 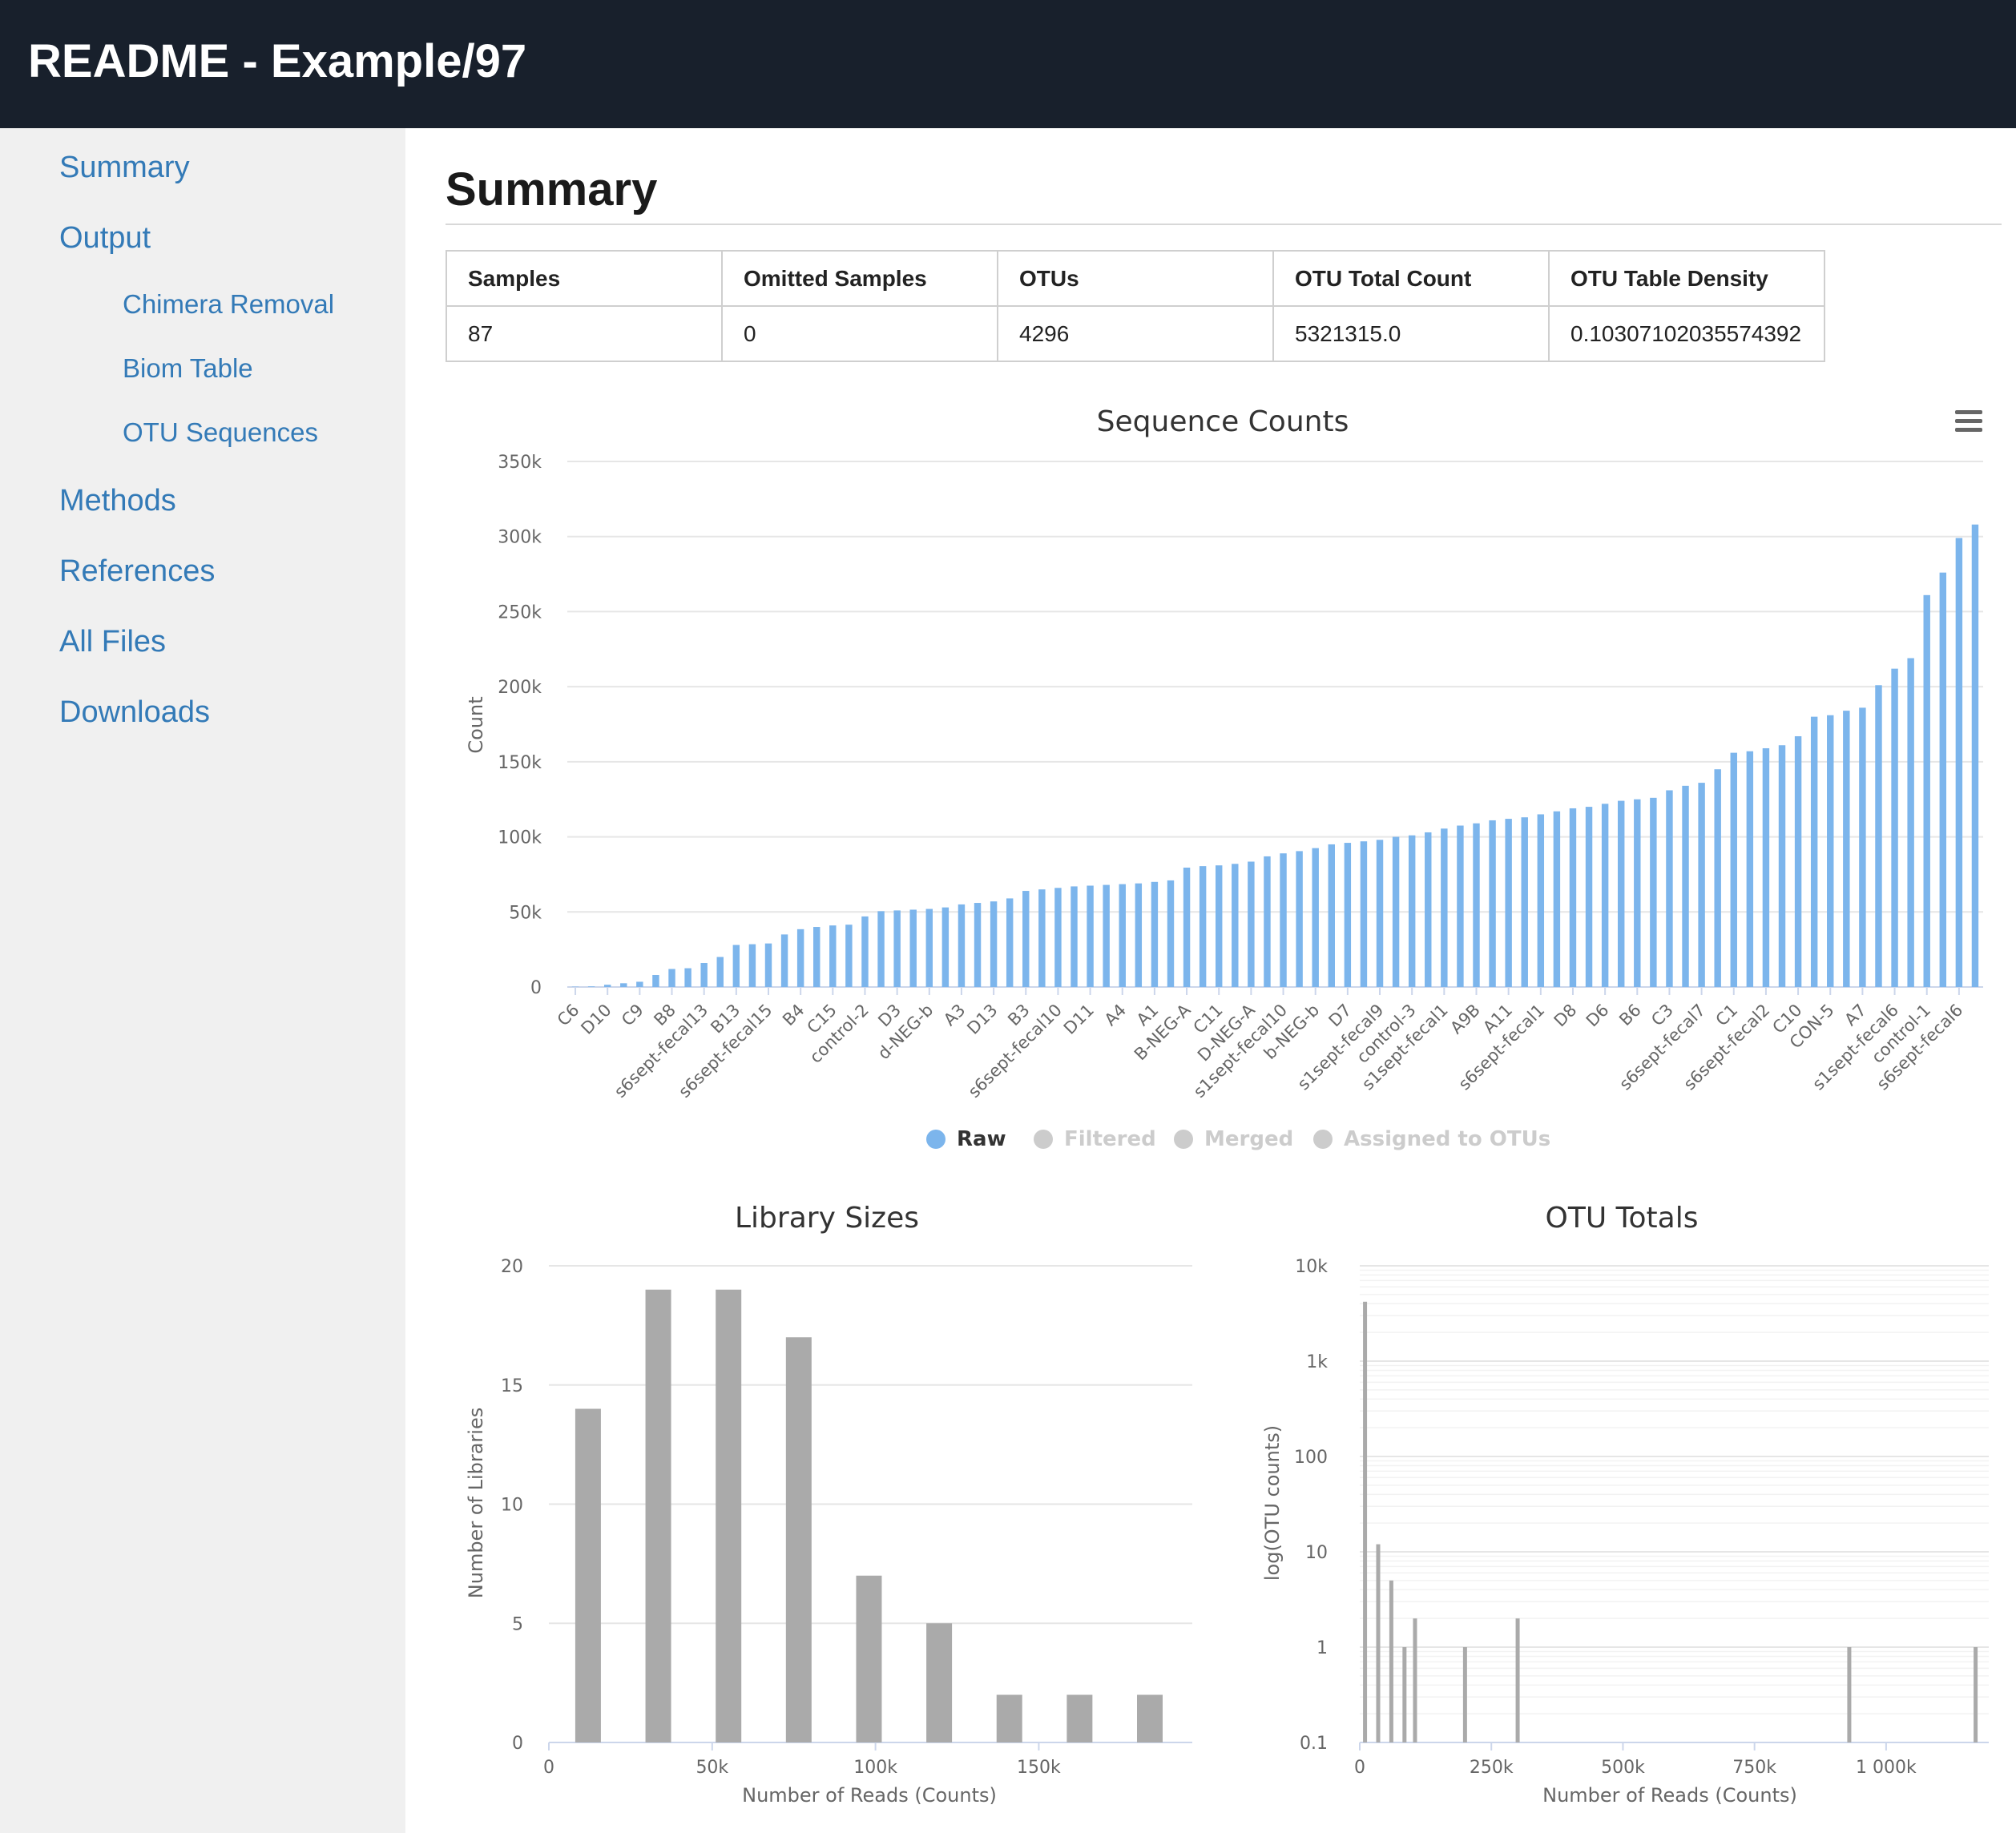 What do you see at coordinates (966, 1139) in the screenshot?
I see `legend-item-raw: Raw` at bounding box center [966, 1139].